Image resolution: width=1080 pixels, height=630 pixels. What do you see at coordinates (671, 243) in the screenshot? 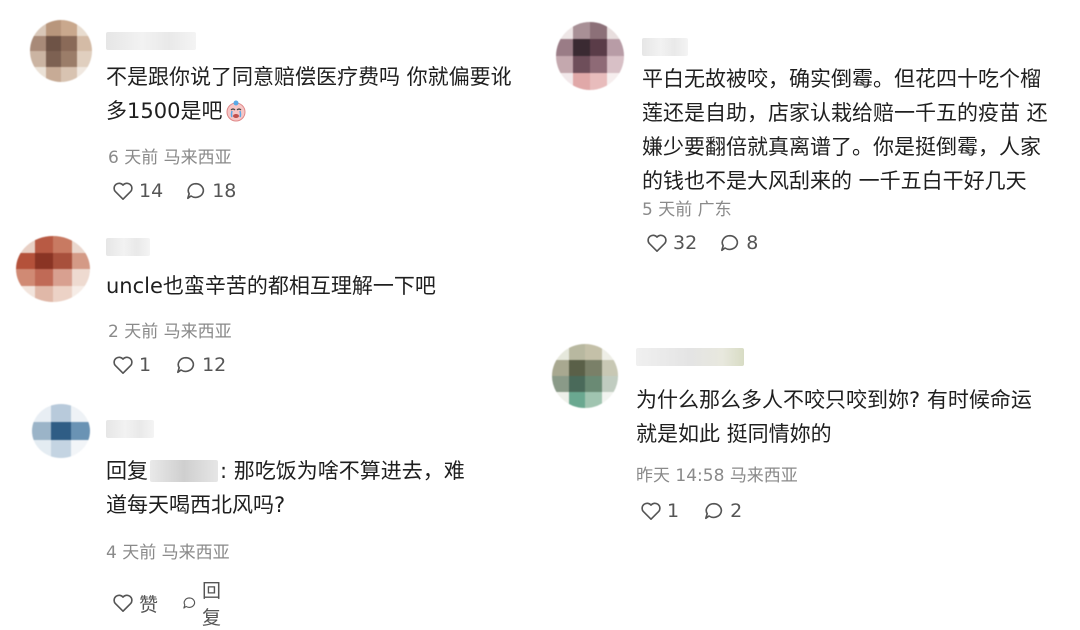
I see `like-button: 32` at bounding box center [671, 243].